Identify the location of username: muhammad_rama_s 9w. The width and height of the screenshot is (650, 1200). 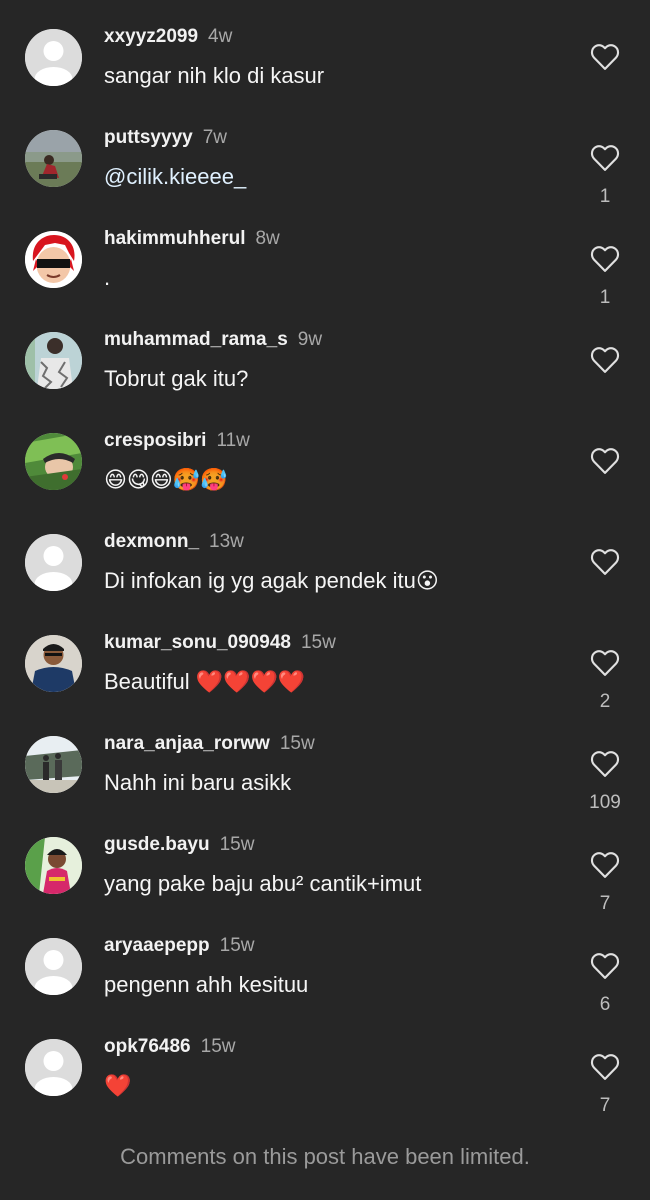
(213, 340).